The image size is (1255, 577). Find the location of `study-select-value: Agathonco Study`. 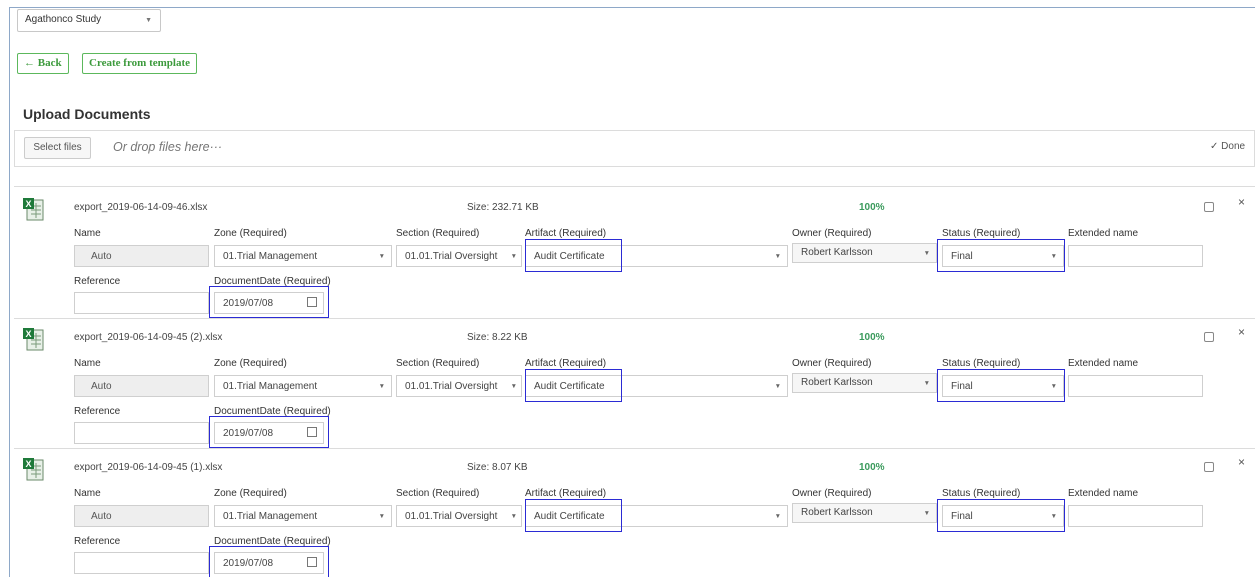

study-select-value: Agathonco Study is located at coordinates (63, 19).